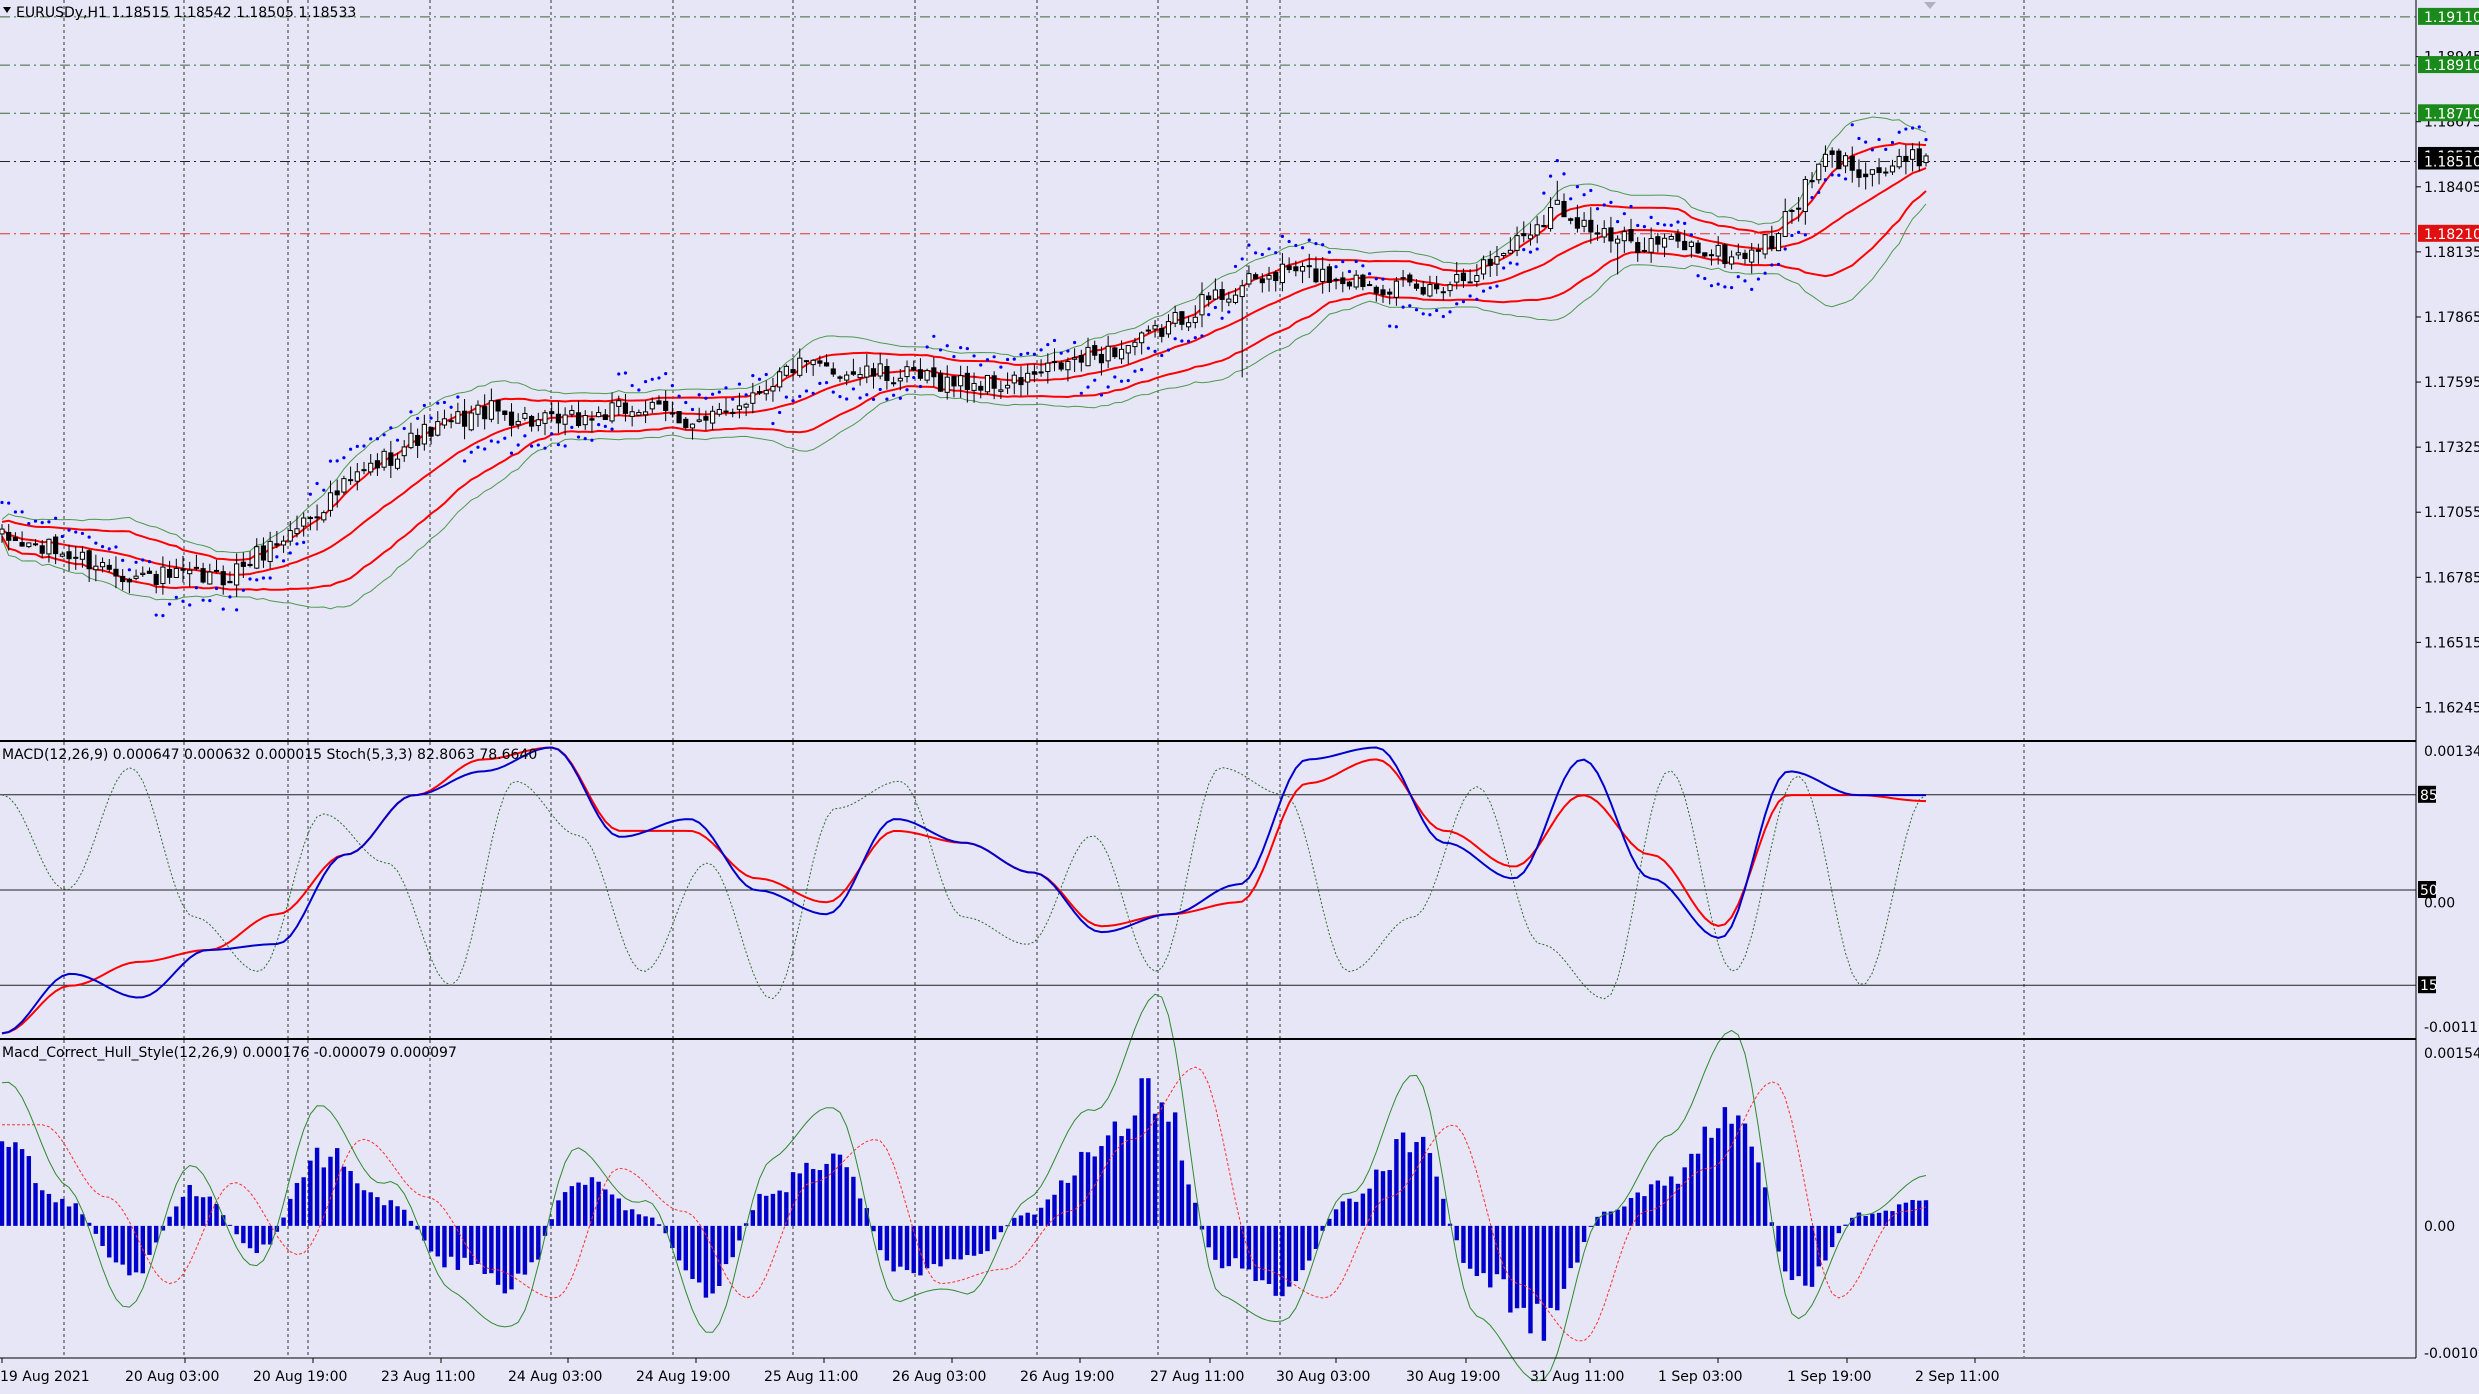  Describe the element at coordinates (1957, 1377) in the screenshot. I see `time-tick-label: 2 Sep 11:00` at that location.